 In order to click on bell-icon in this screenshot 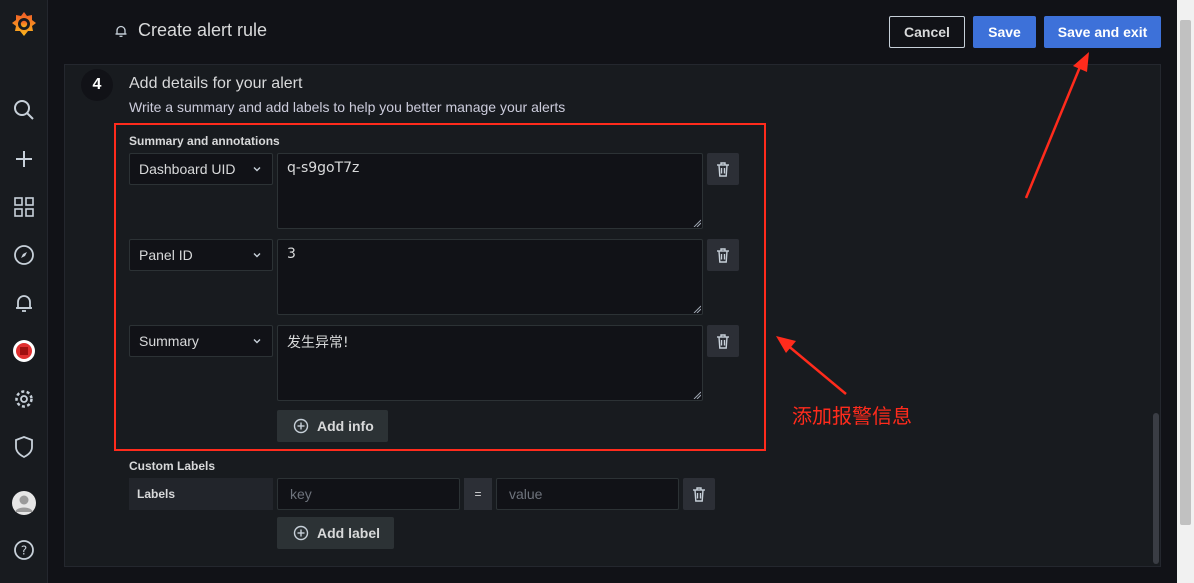, I will do `click(121, 31)`.